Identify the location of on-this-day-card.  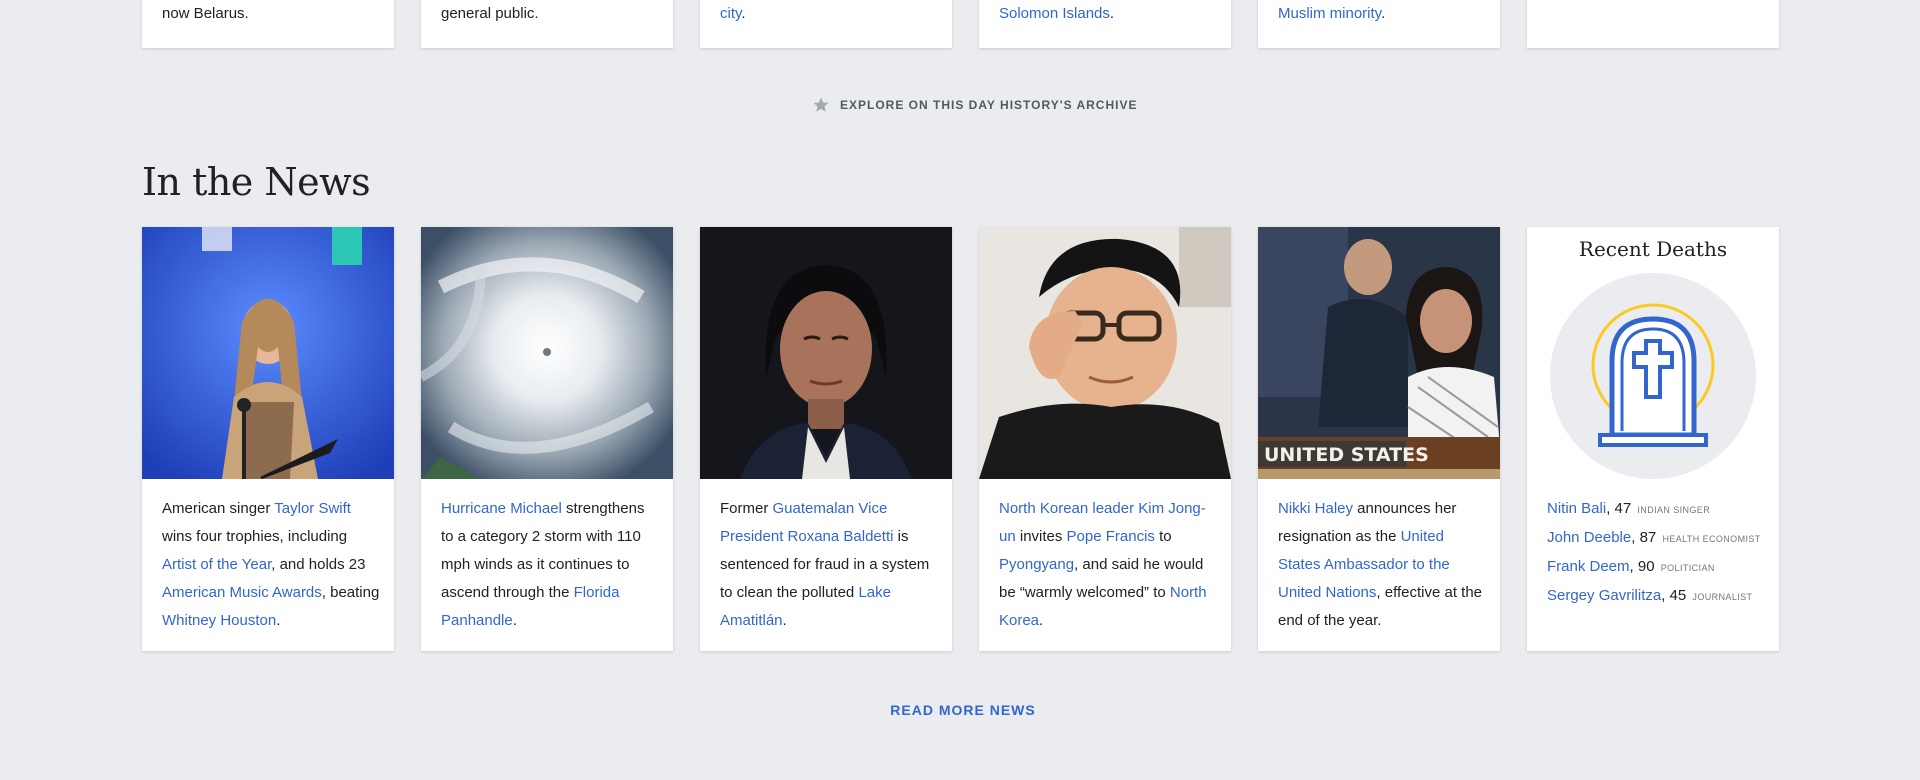
(1653, 24).